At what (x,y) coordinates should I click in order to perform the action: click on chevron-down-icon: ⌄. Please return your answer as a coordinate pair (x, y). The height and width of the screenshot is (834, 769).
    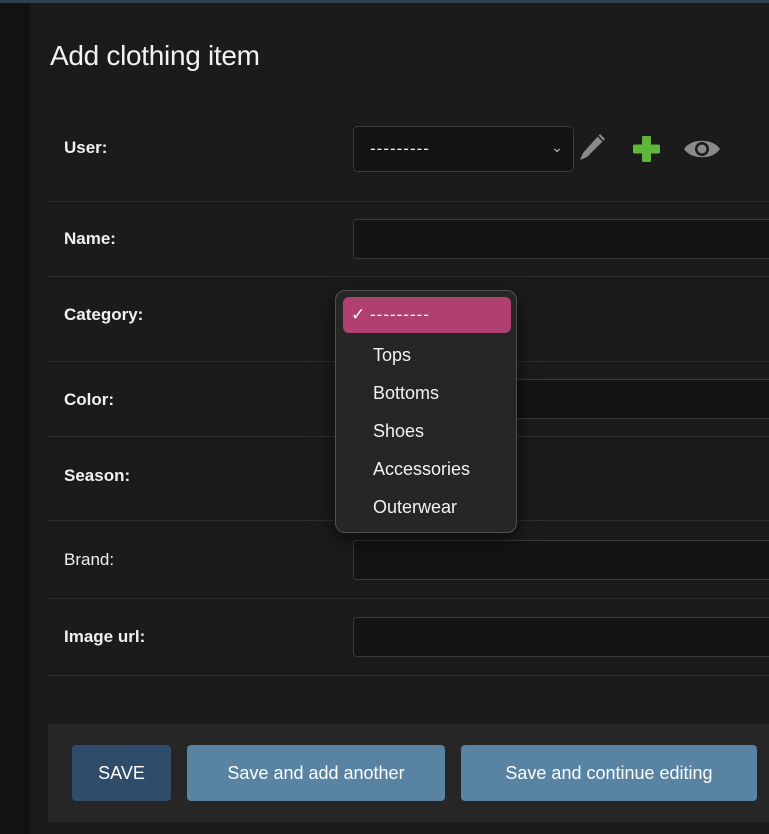
    Looking at the image, I should click on (557, 147).